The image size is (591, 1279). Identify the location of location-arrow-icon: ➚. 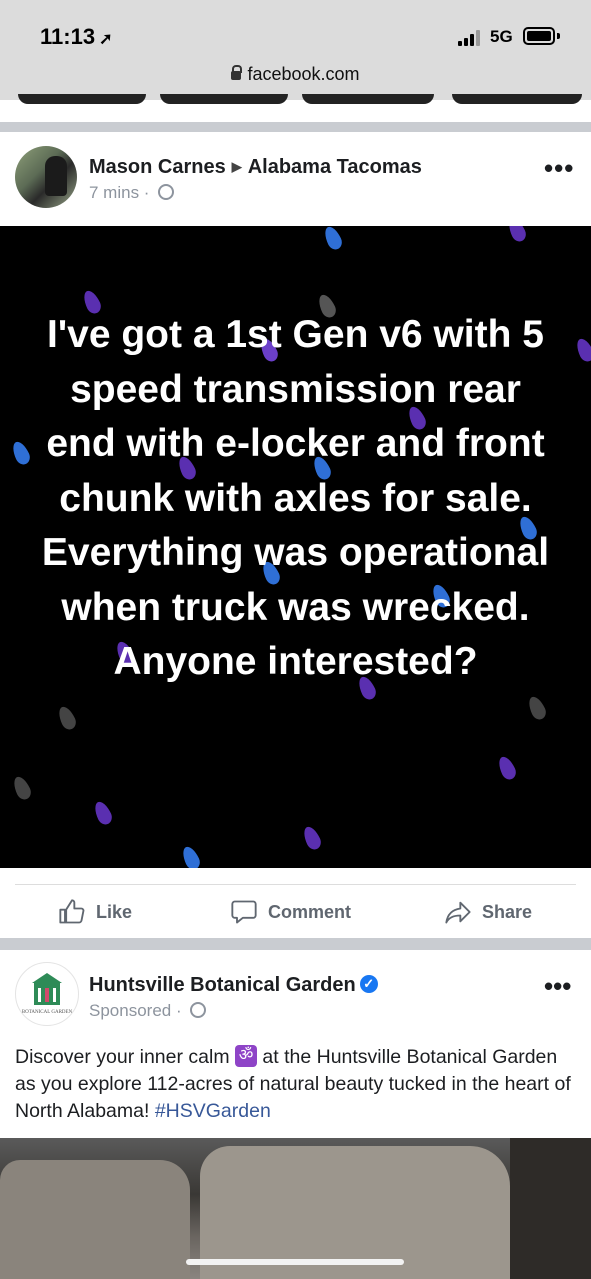
(106, 39).